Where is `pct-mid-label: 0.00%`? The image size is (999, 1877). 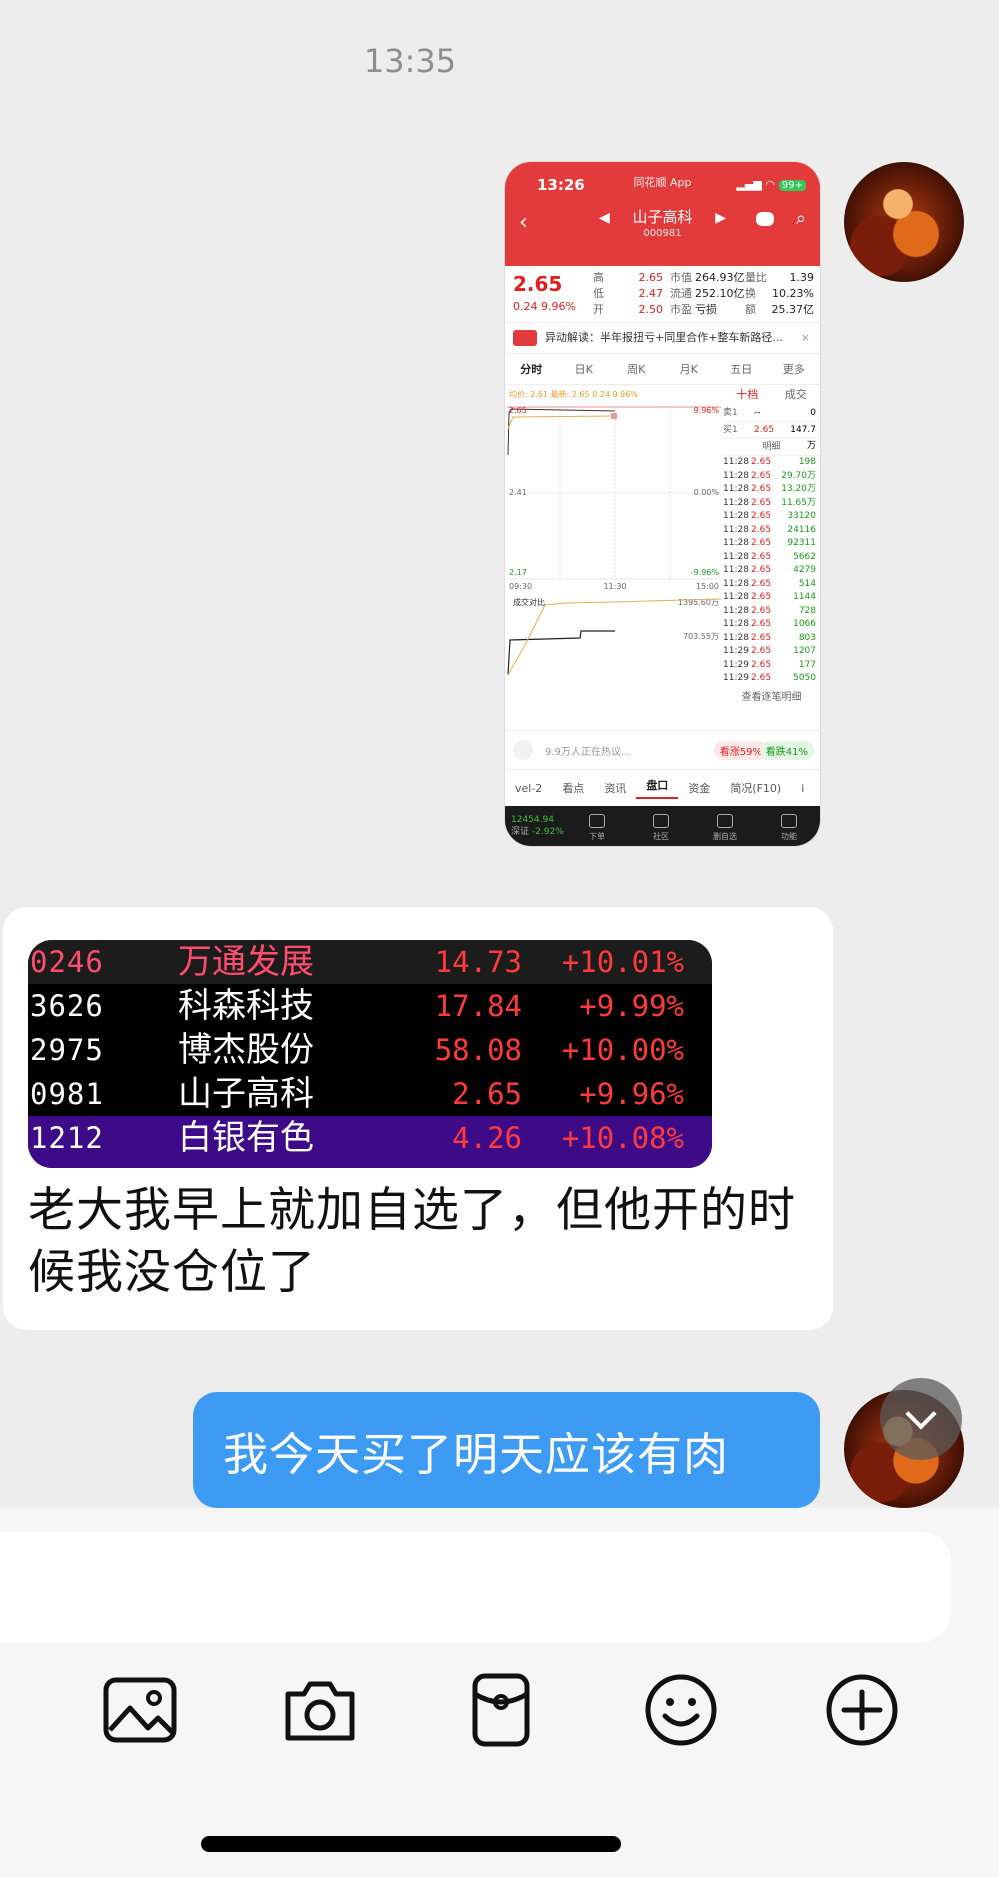
pct-mid-label: 0.00% is located at coordinates (707, 492).